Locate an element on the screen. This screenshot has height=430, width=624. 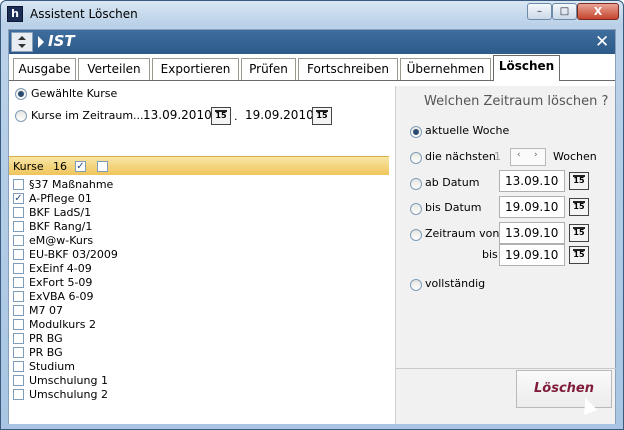
radio-next-weeks is located at coordinates (416, 158).